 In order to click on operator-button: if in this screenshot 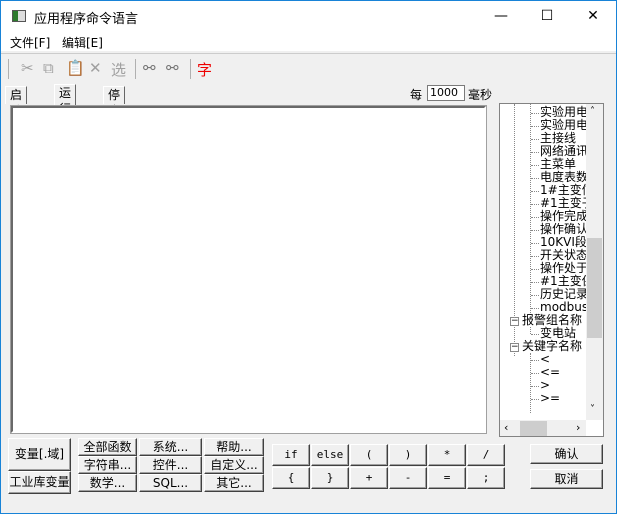, I will do `click(291, 455)`.